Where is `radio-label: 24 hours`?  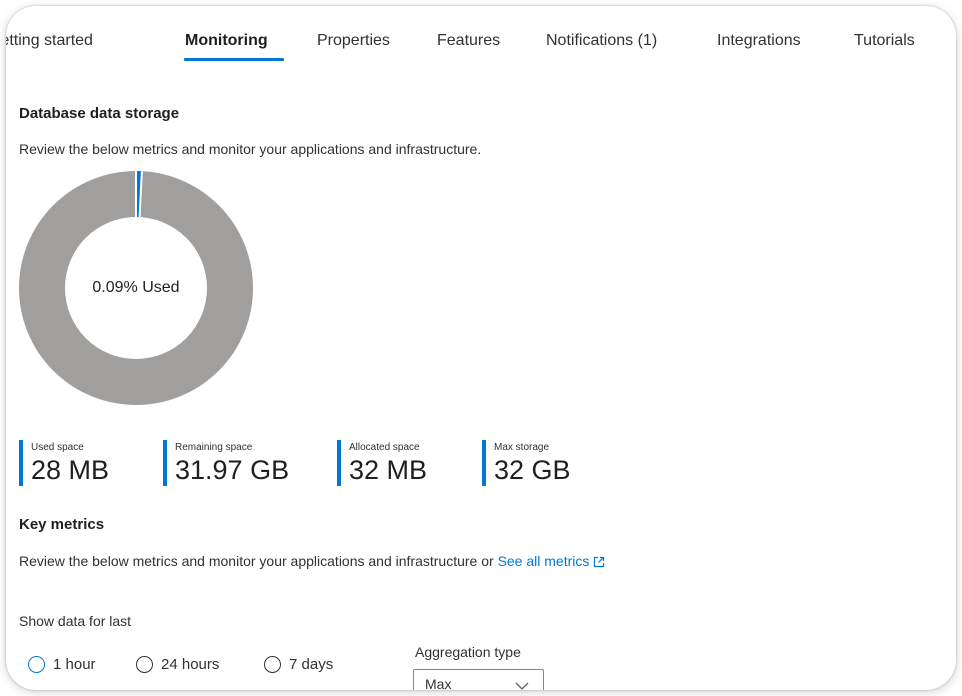 radio-label: 24 hours is located at coordinates (190, 664).